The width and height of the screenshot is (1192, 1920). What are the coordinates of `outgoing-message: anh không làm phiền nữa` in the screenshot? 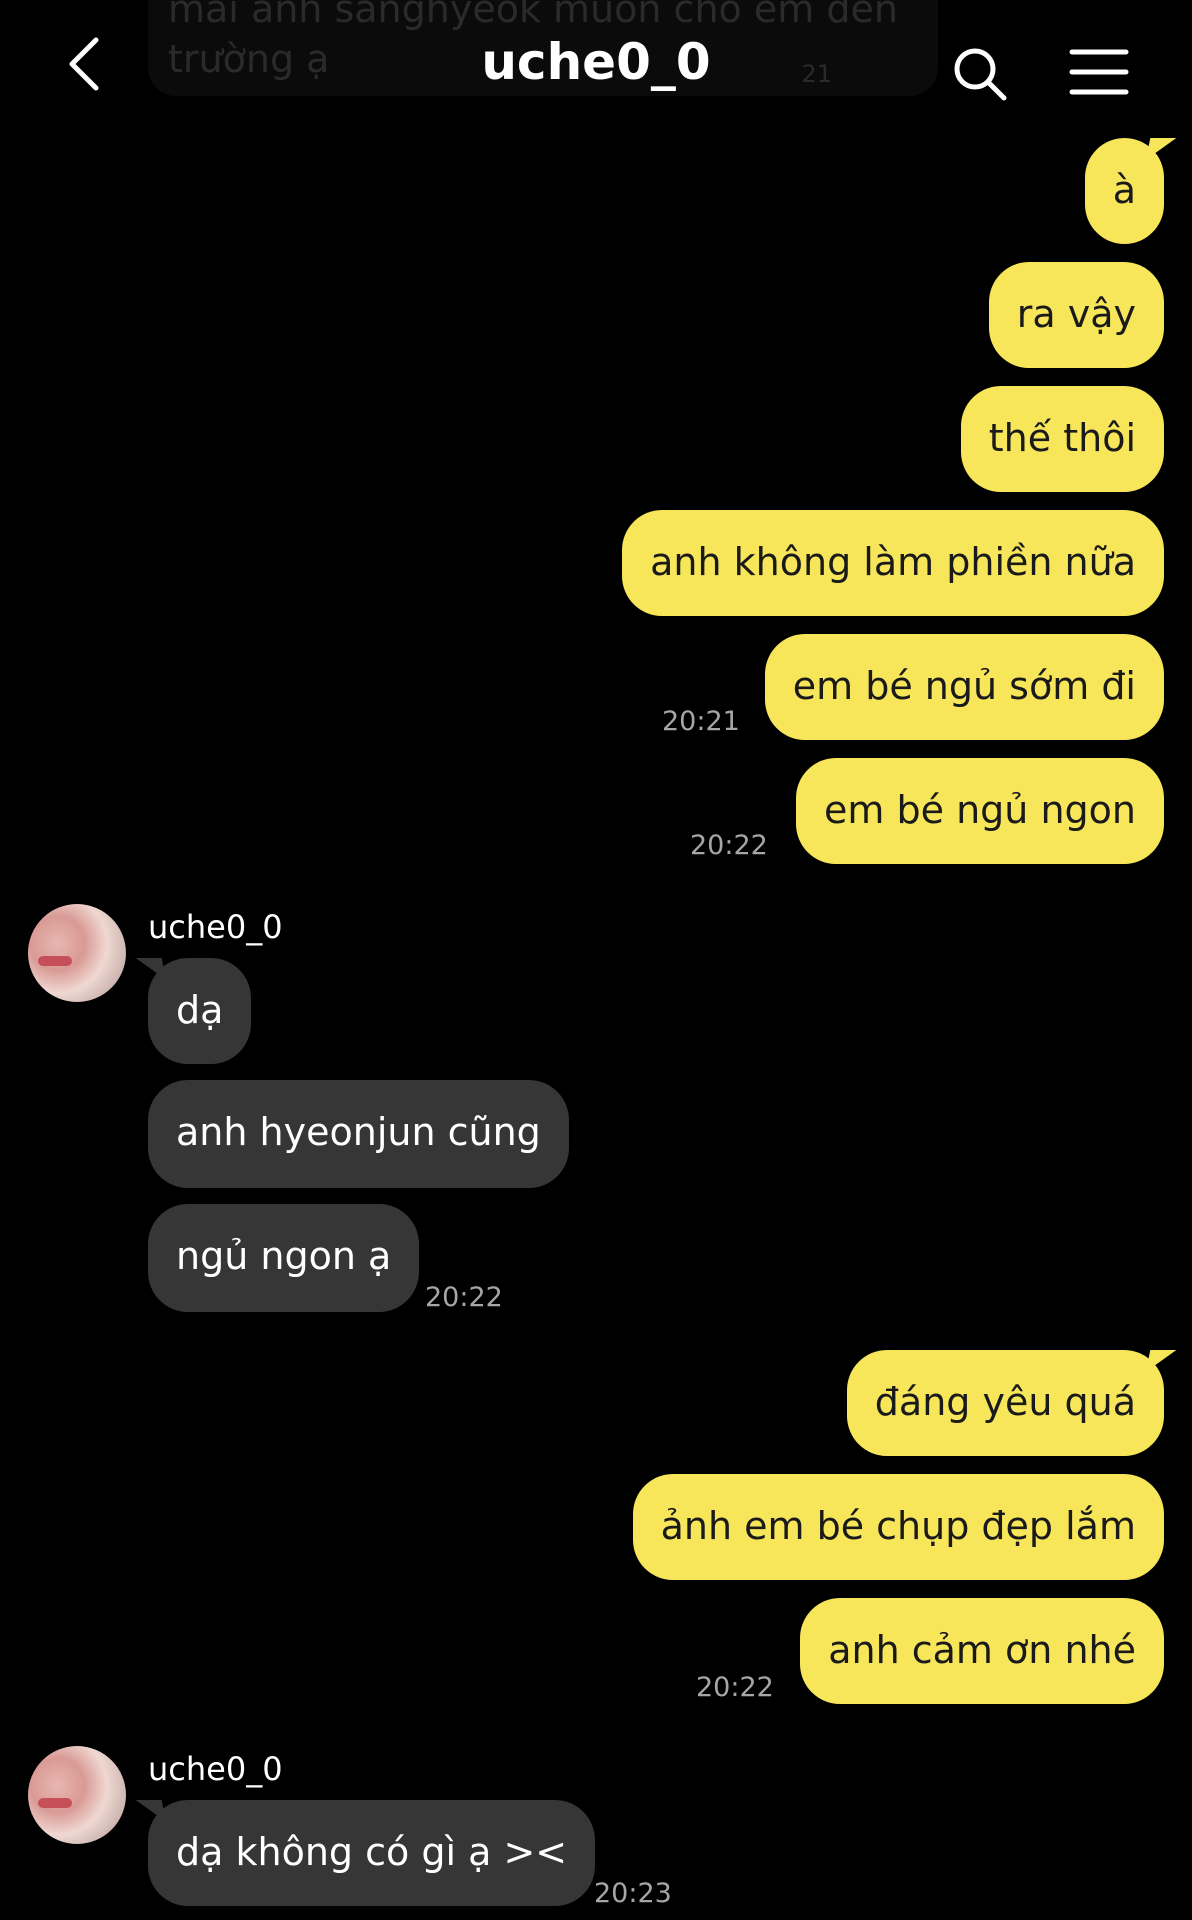 It's located at (893, 563).